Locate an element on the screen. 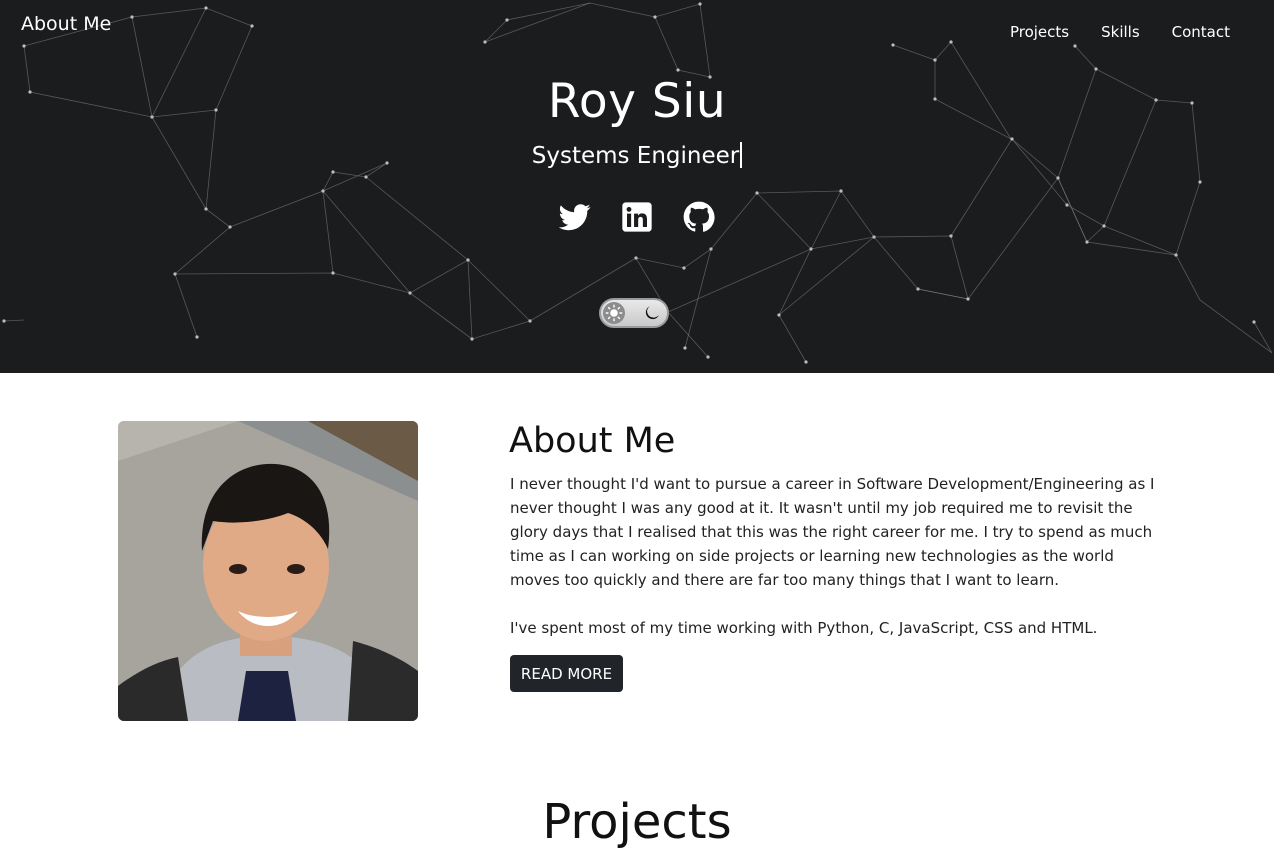 Image resolution: width=1274 pixels, height=868 pixels. read-more-button: READ MORE is located at coordinates (566, 673).